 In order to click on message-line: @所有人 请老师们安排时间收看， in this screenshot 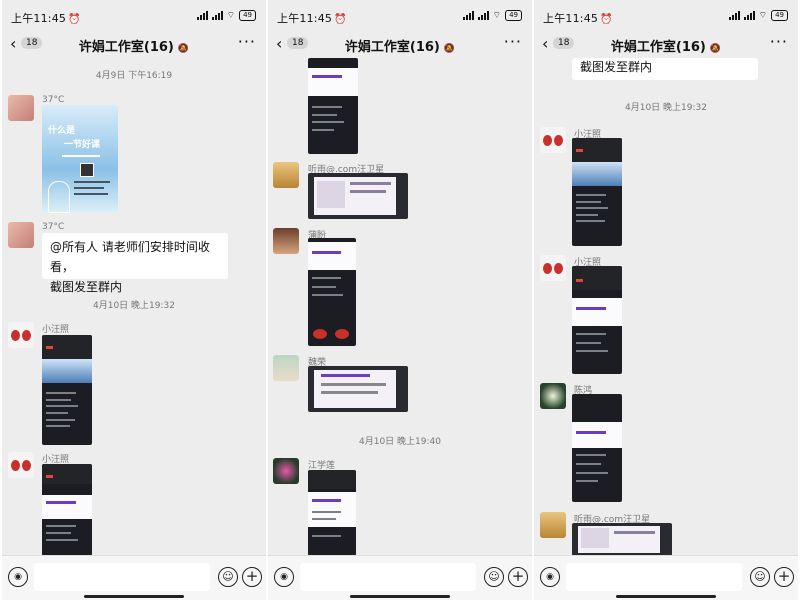, I will do `click(130, 257)`.